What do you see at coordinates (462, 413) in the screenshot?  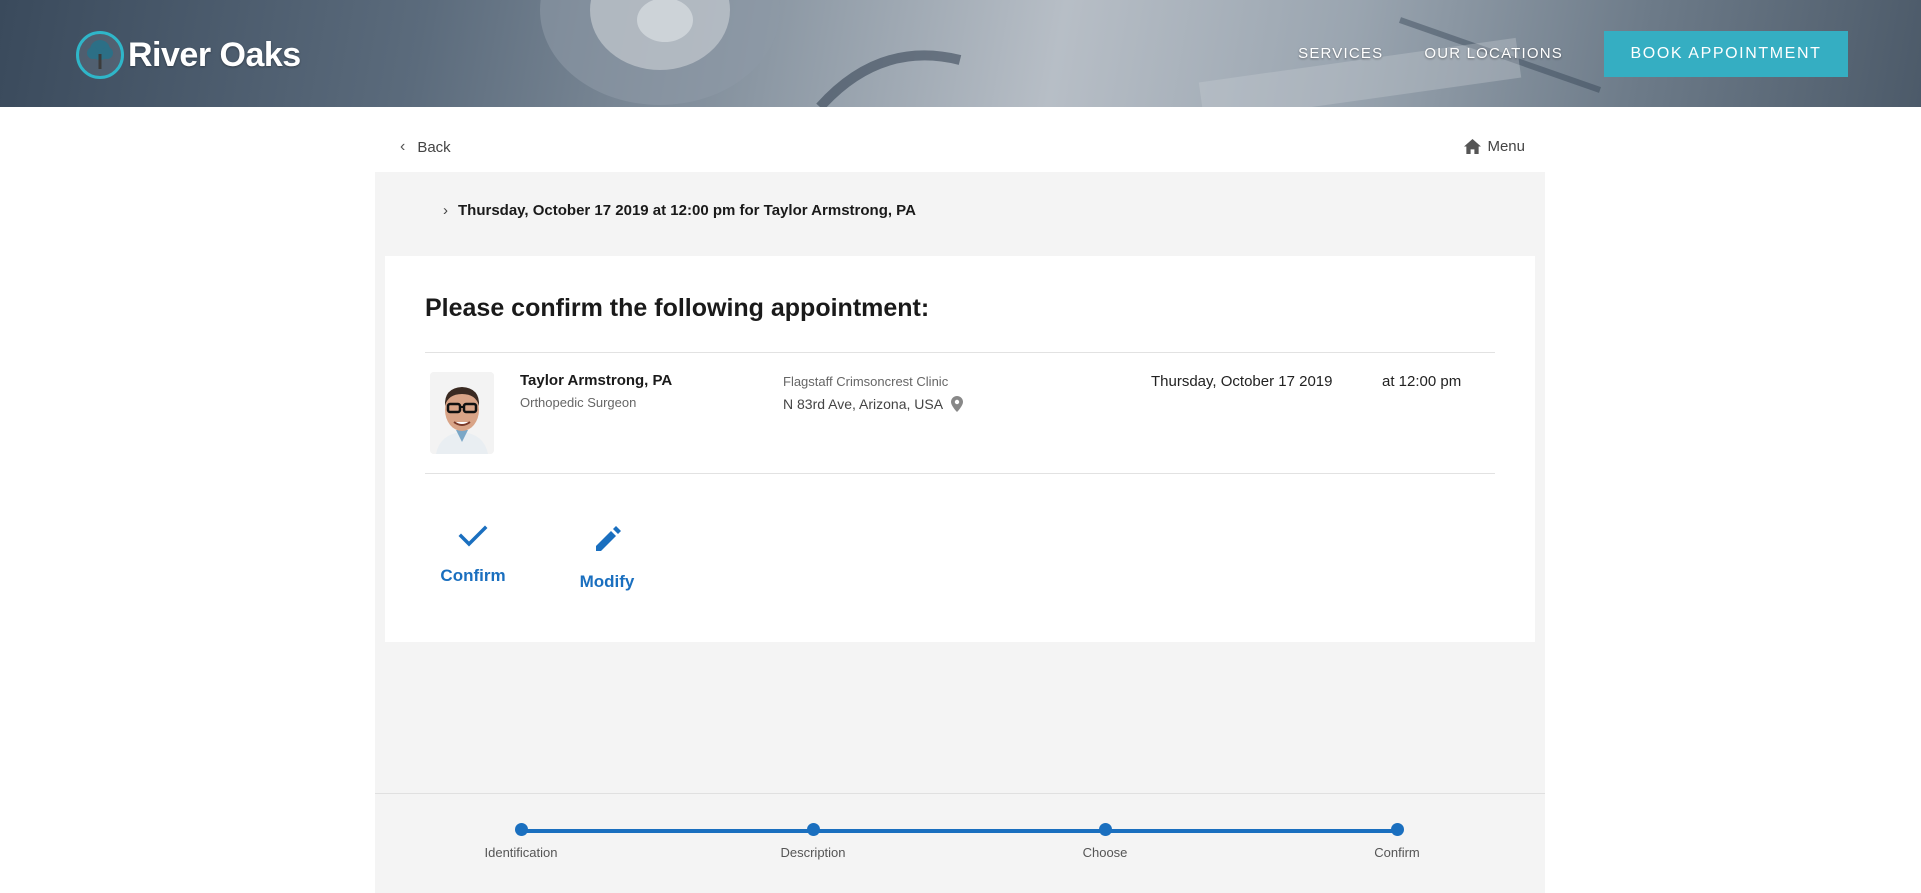 I see `provider-avatar` at bounding box center [462, 413].